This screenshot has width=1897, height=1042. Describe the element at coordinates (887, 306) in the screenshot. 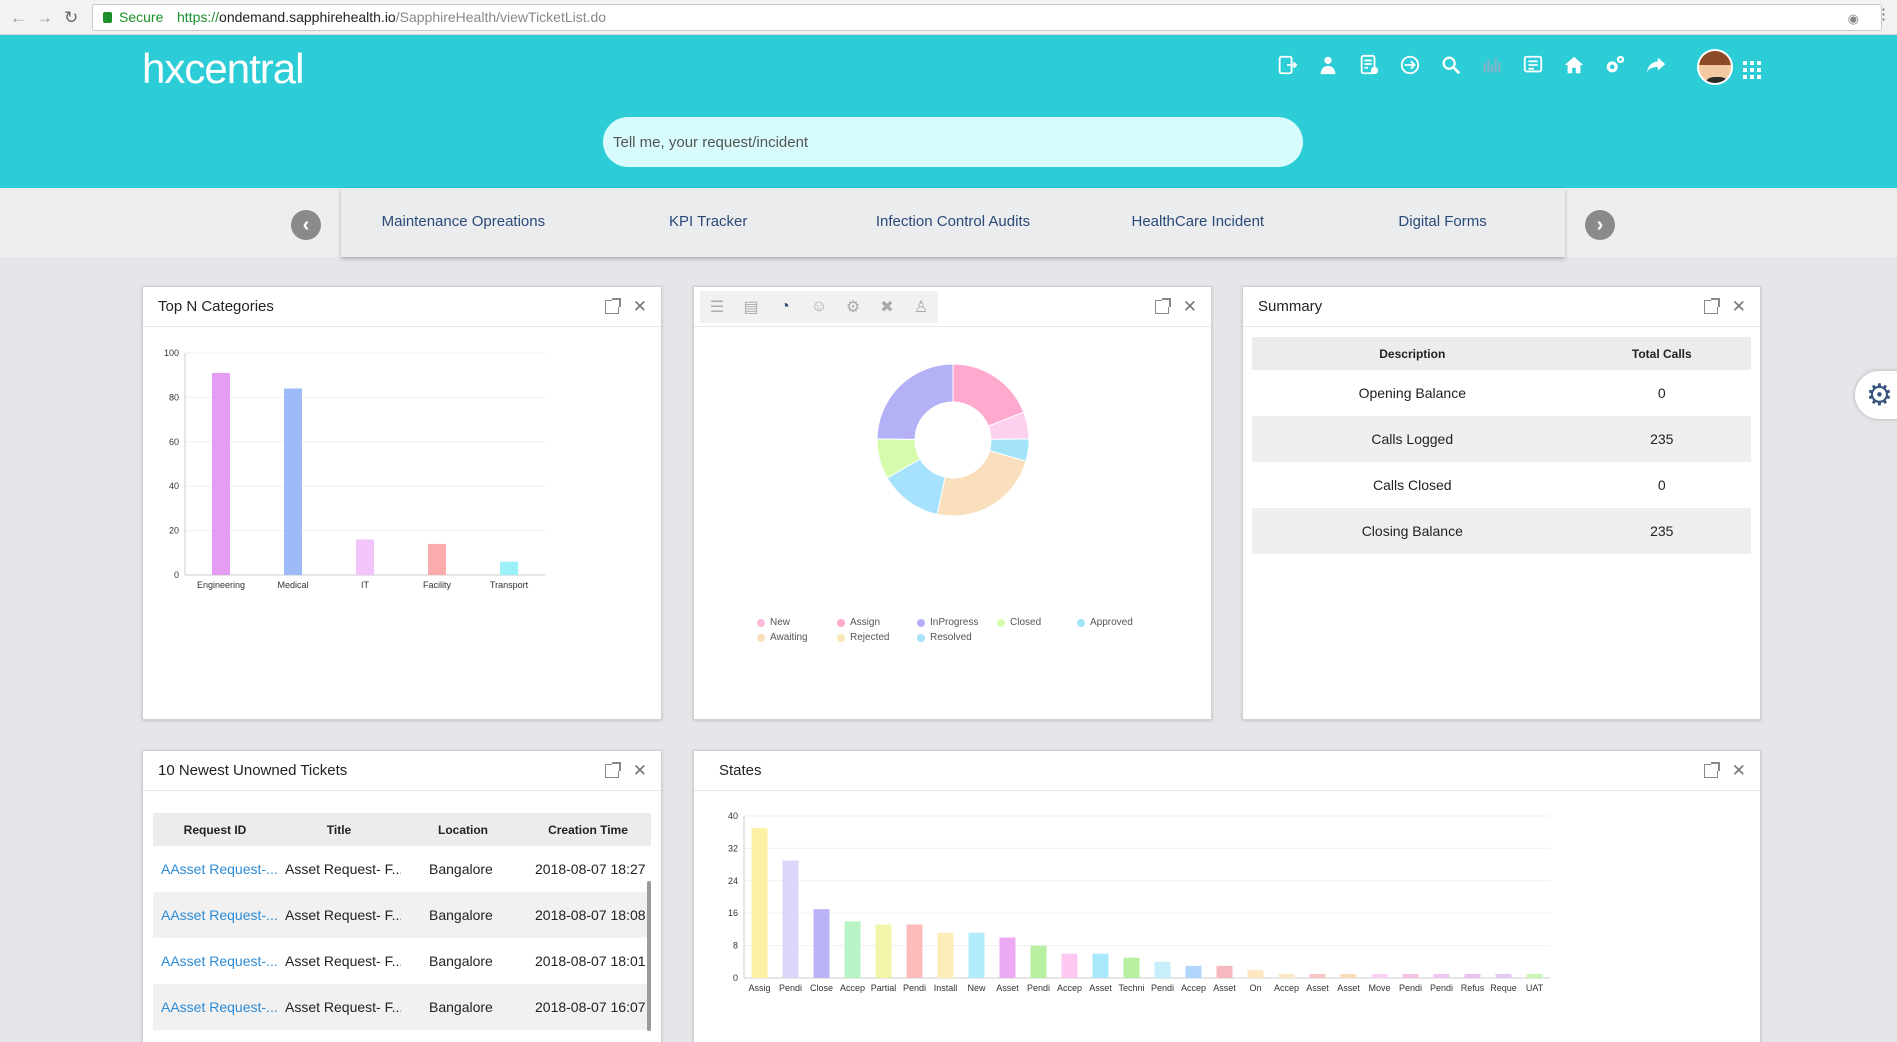

I see `tools-view-icon: ✖` at that location.